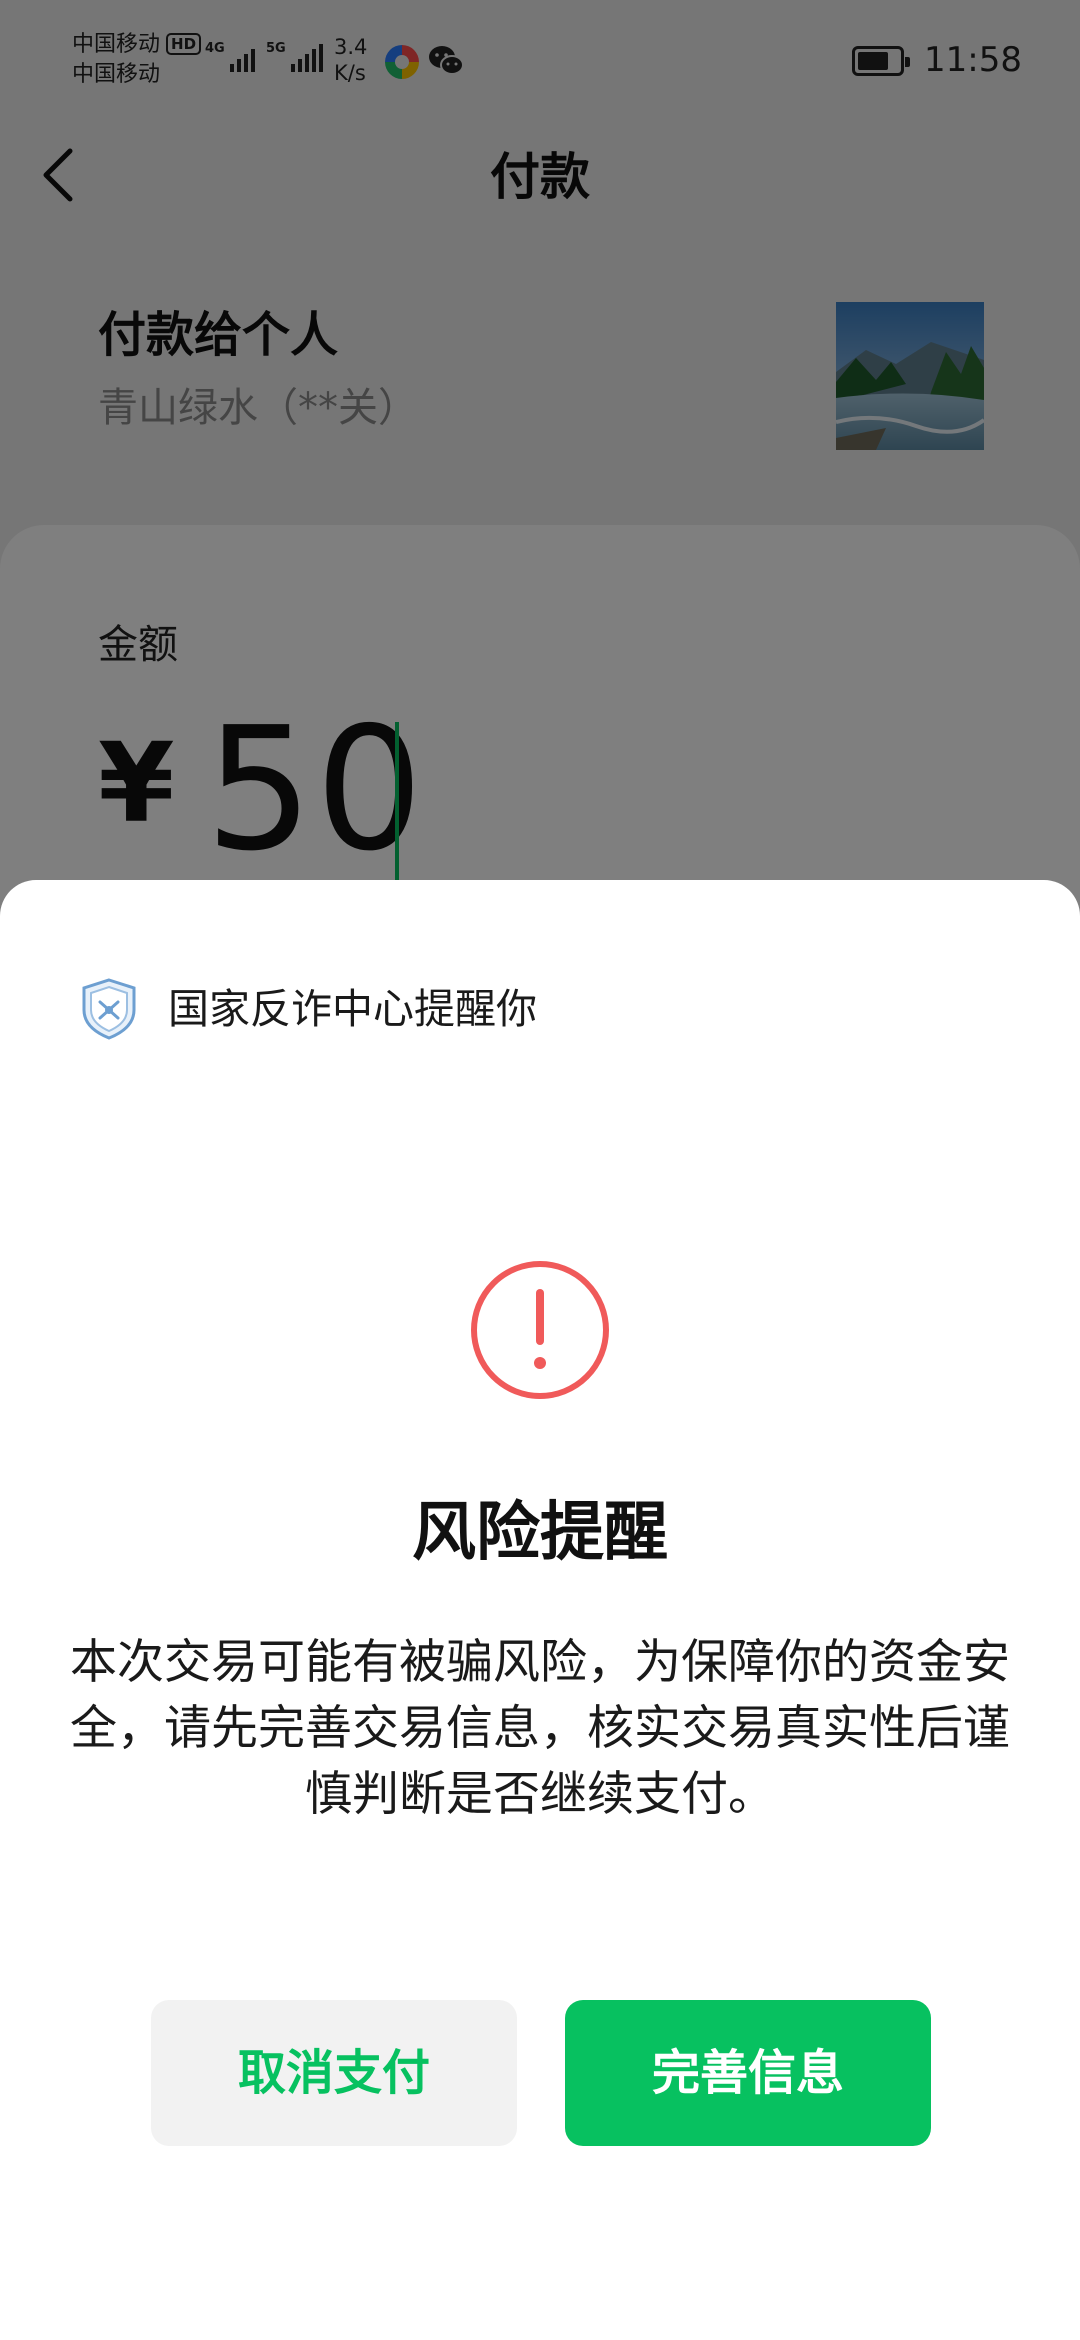 Image resolution: width=1080 pixels, height=2340 pixels. I want to click on sheet-header: 国家反诈中心提醒你, so click(308, 1009).